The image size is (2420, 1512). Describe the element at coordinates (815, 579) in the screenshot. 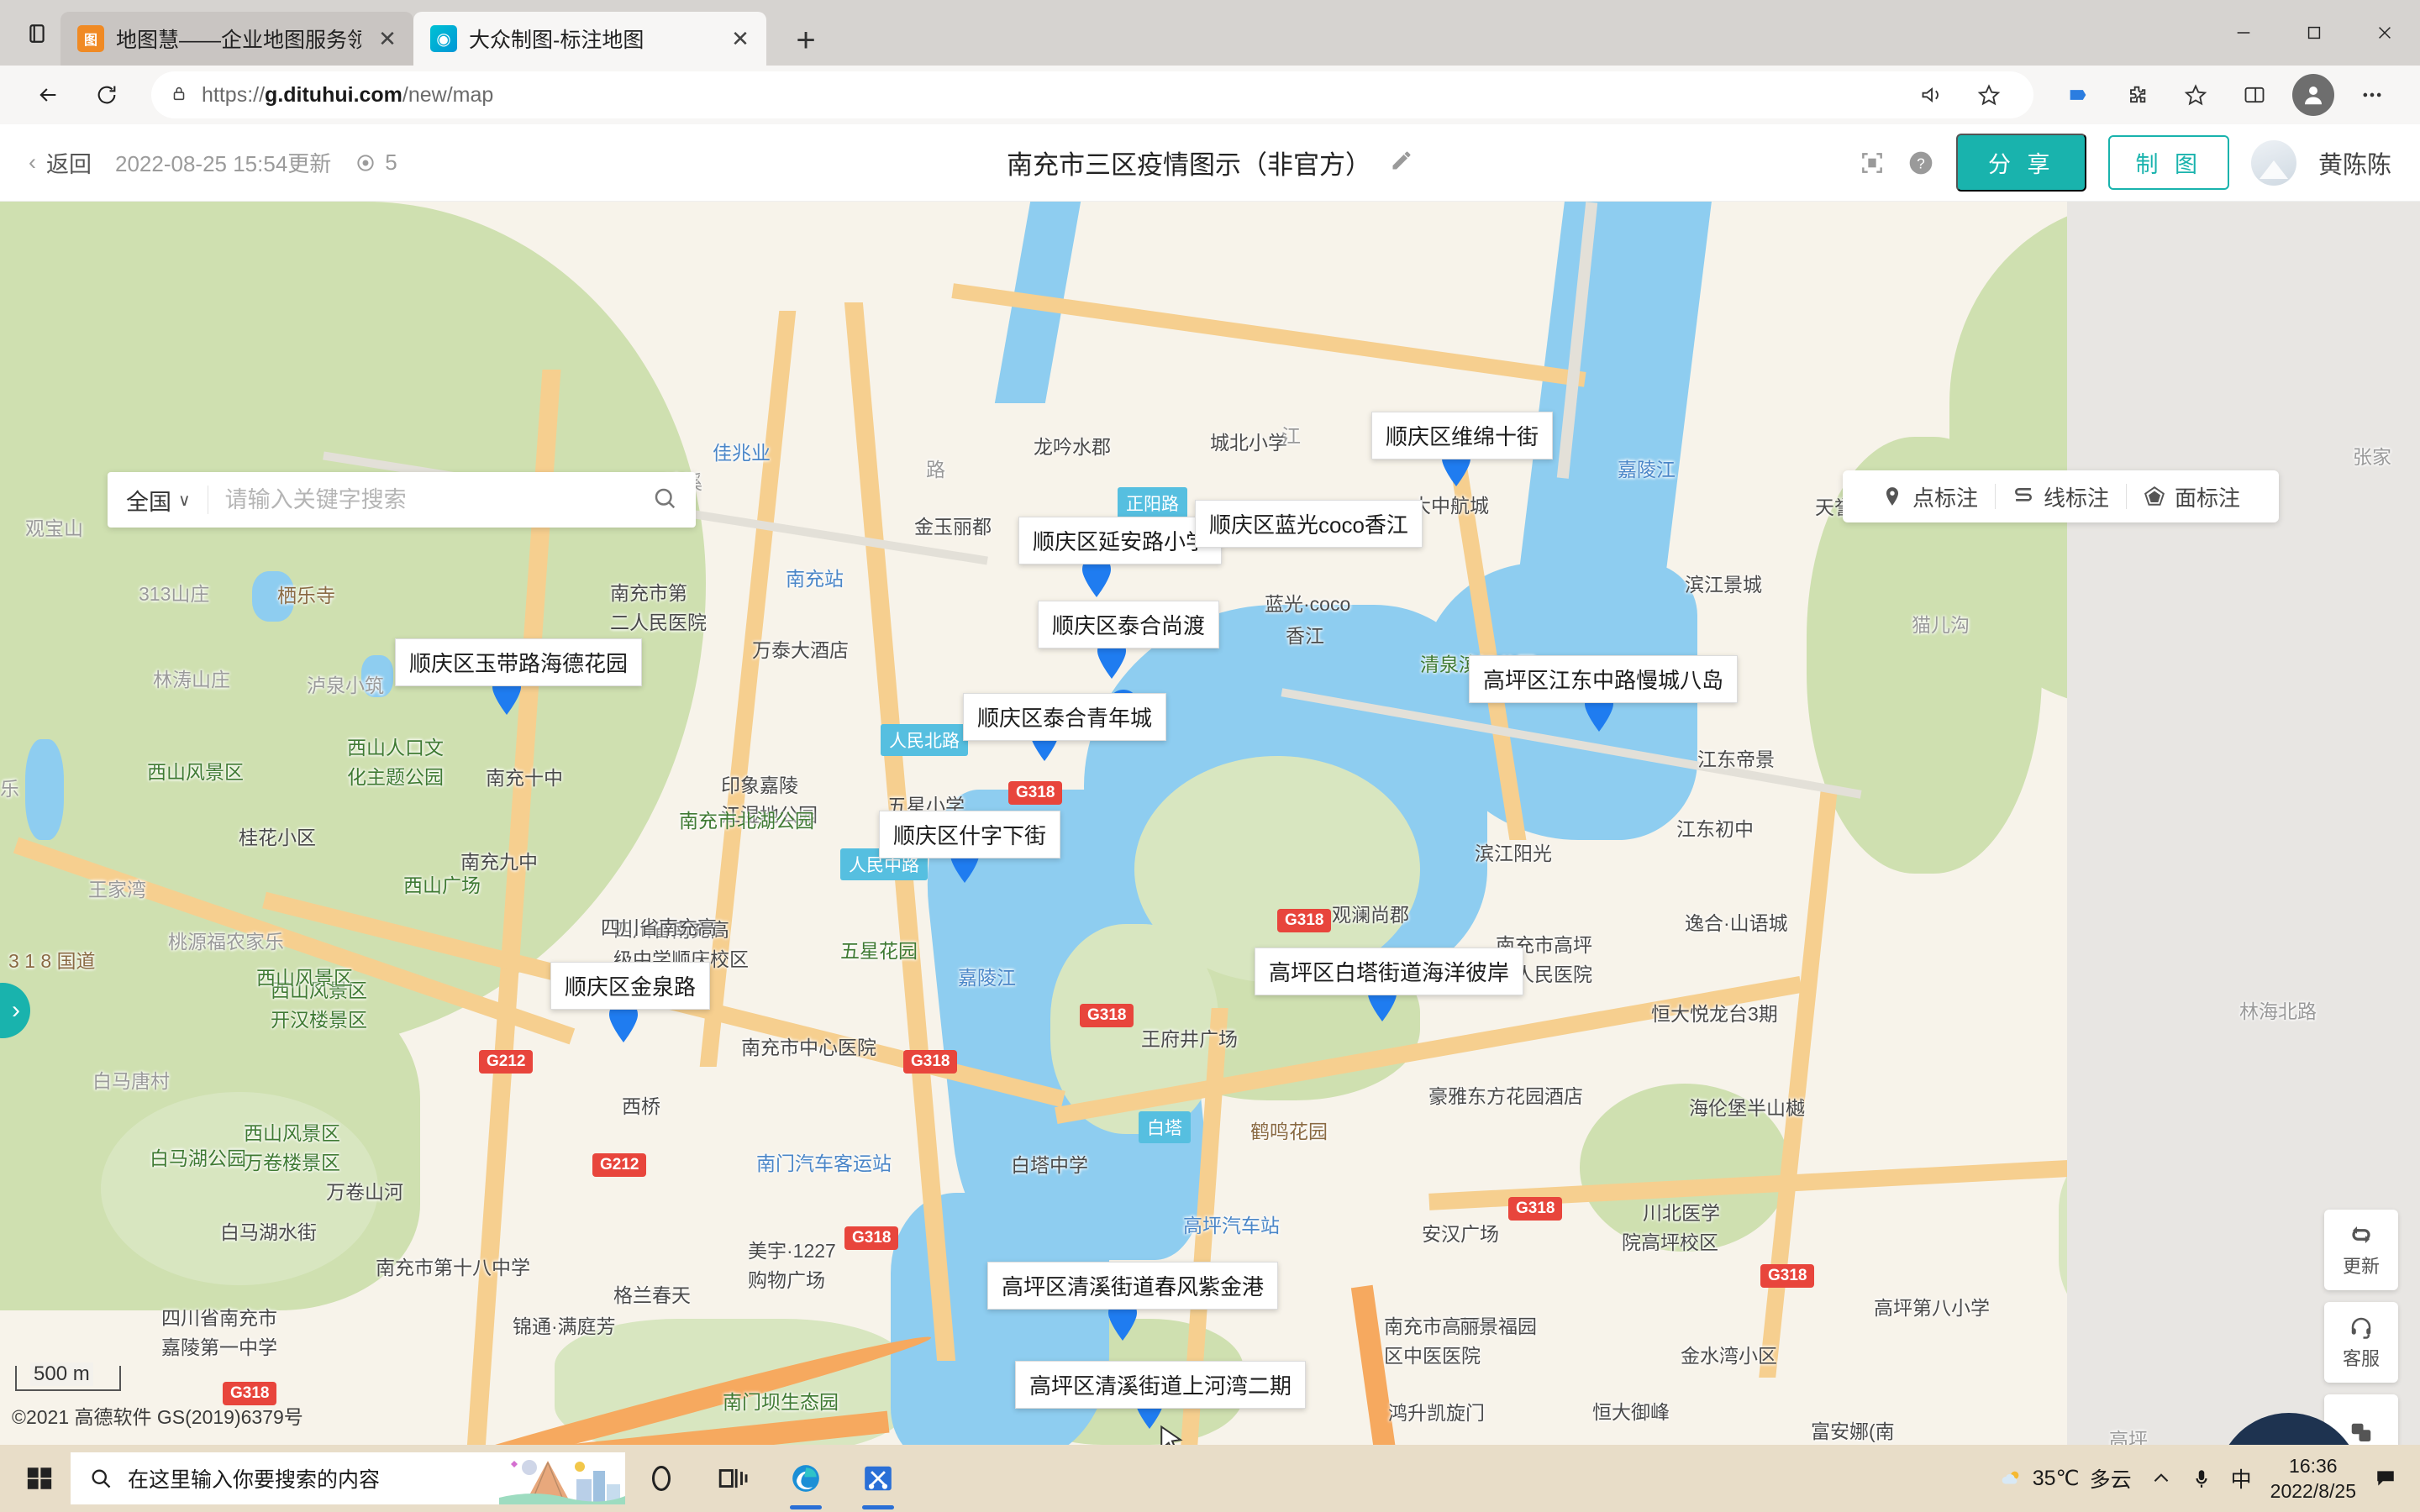

I see `map-place-label: 南充站` at that location.